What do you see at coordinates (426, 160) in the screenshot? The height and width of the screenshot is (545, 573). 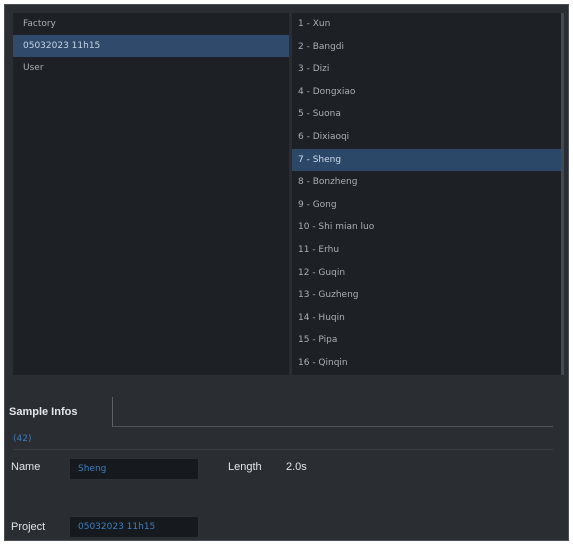 I see `sample-item: 7 - Sheng` at bounding box center [426, 160].